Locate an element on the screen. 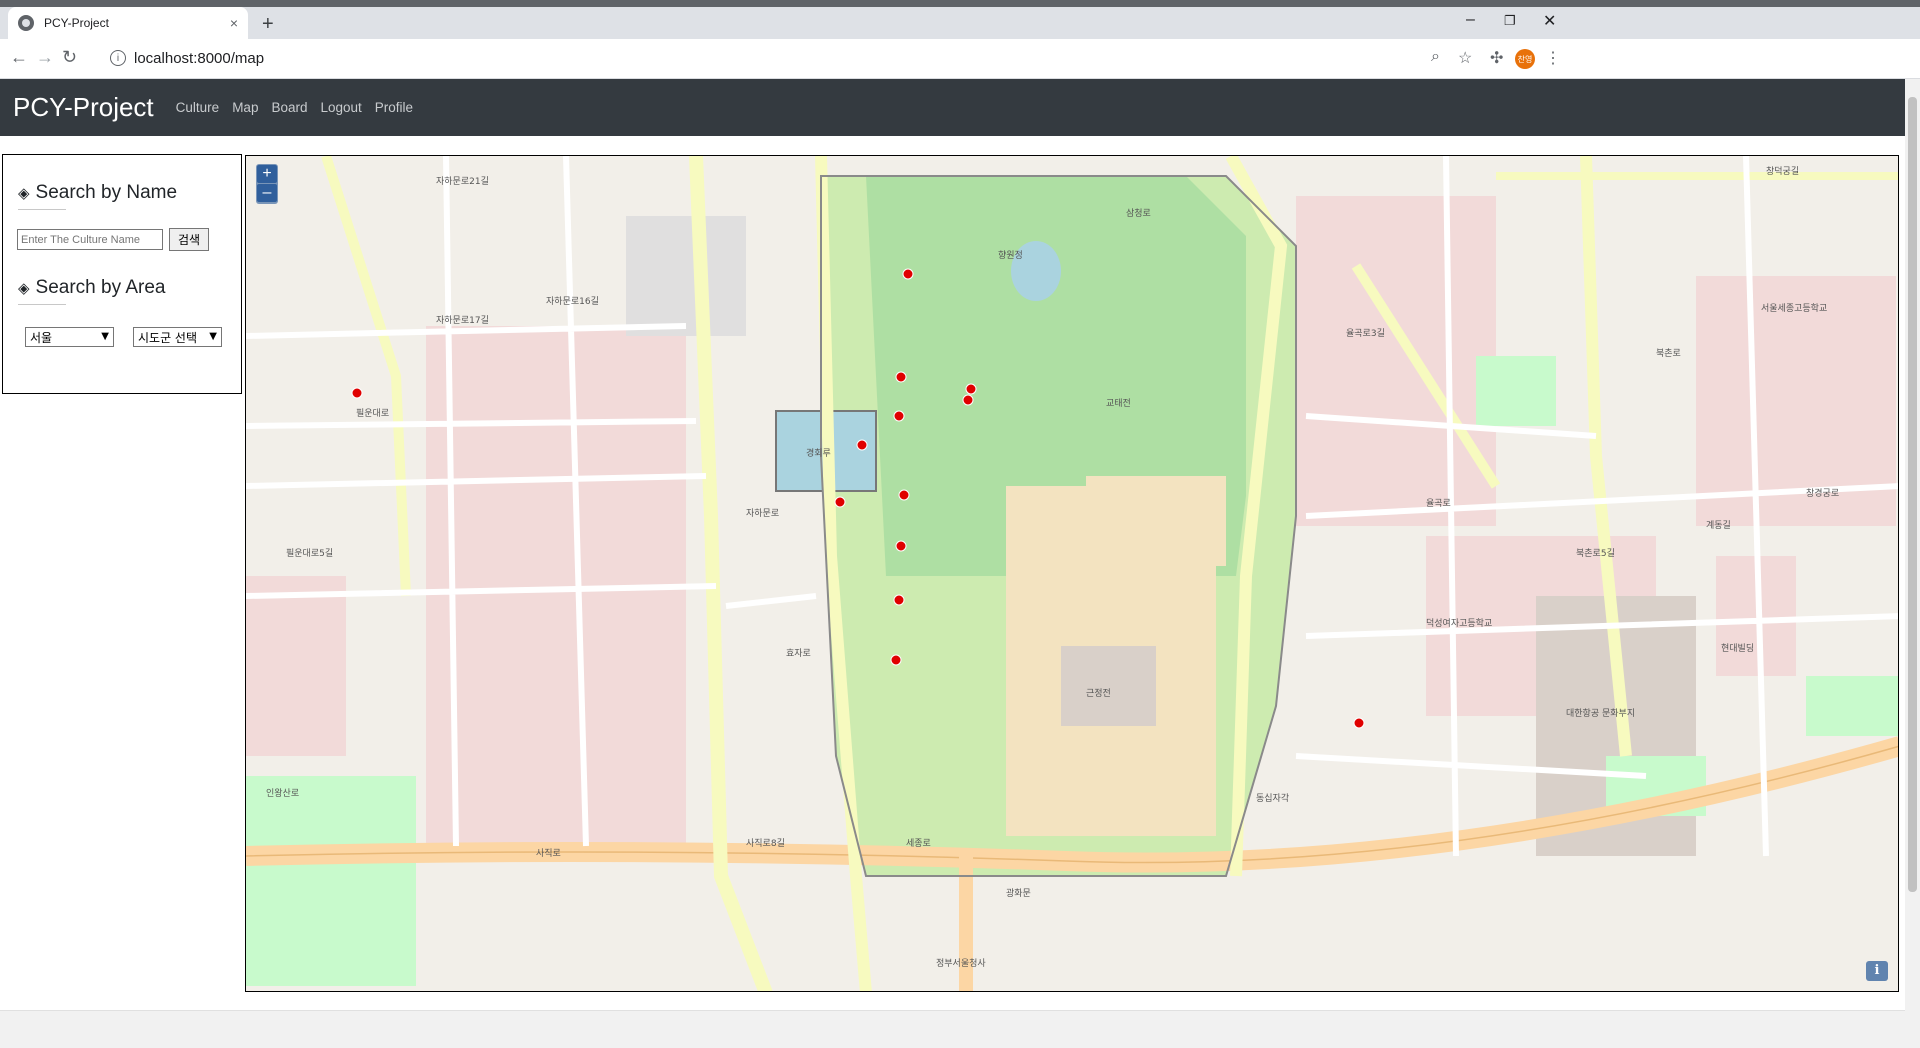  page-scrollbar is located at coordinates (1912, 563).